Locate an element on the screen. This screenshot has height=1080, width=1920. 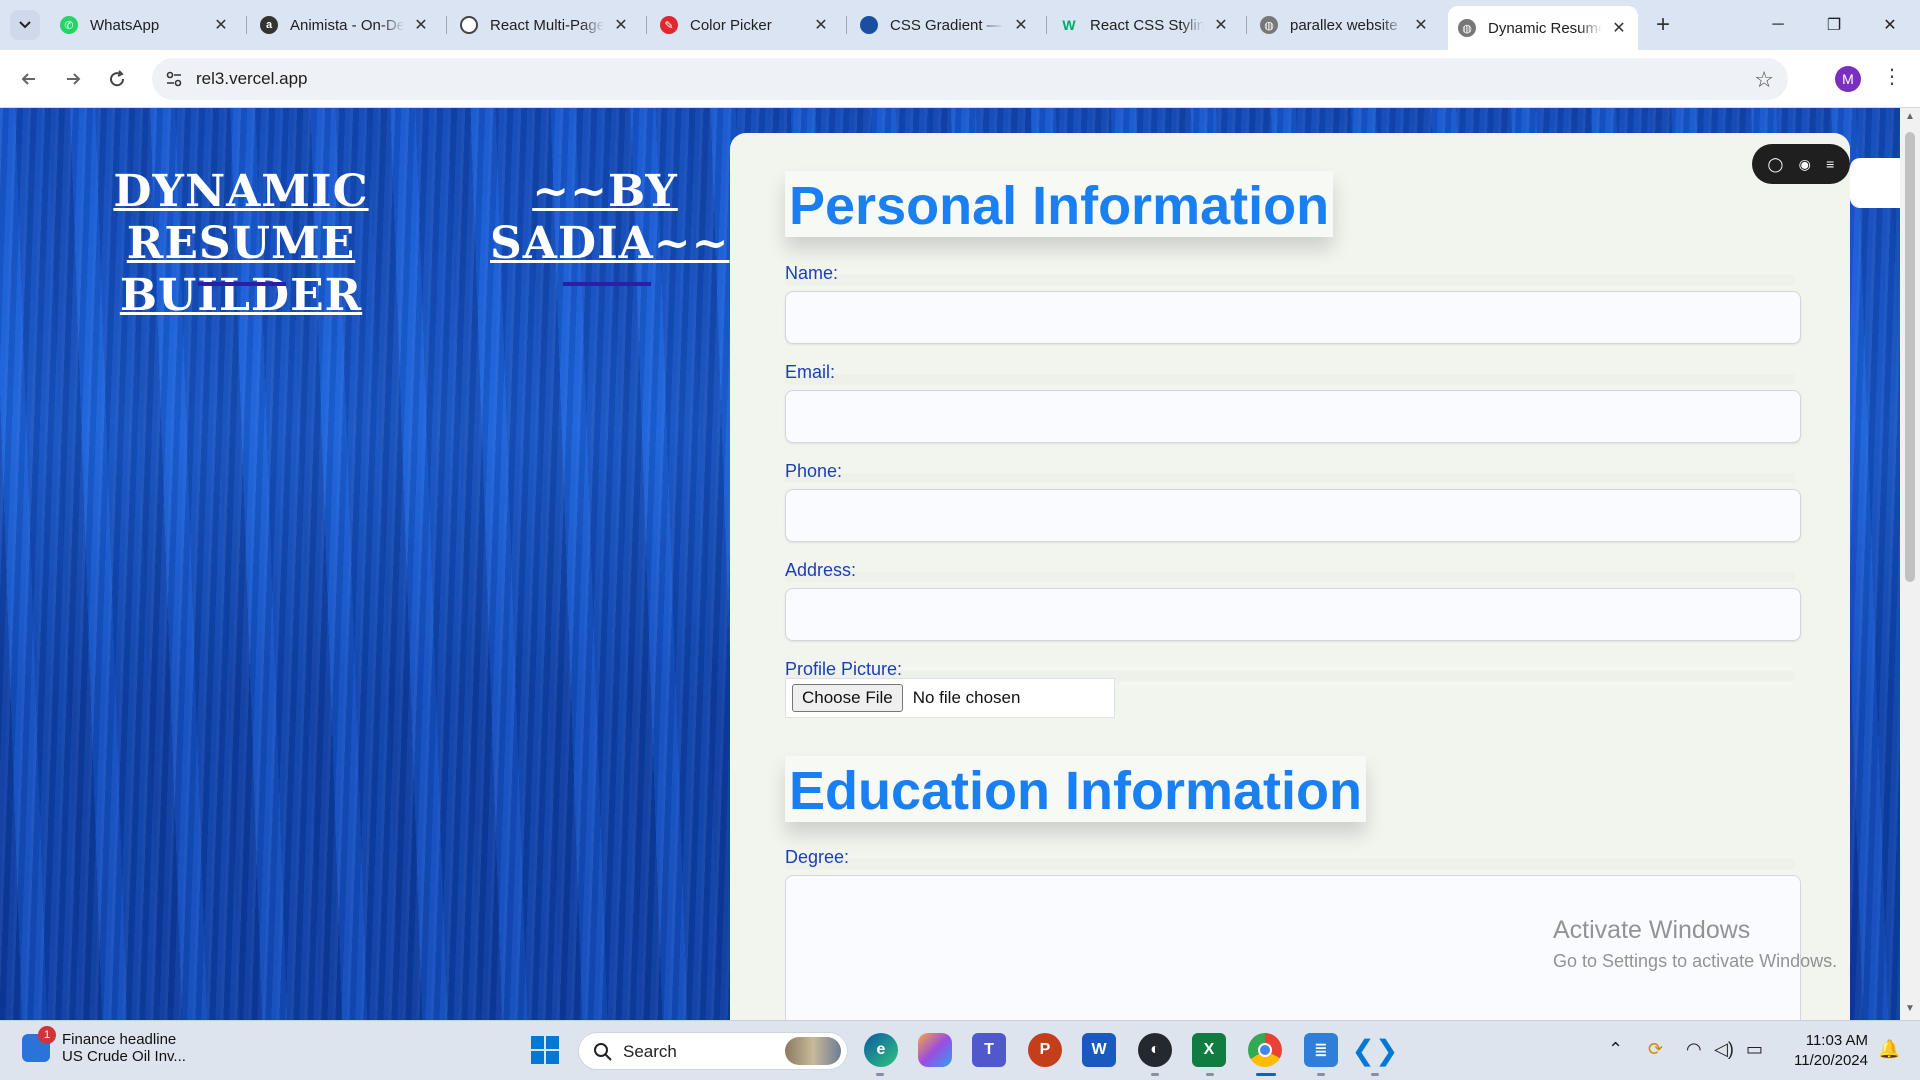
tab-animista: a Animista - On-Demand ✕ is located at coordinates (345, 25).